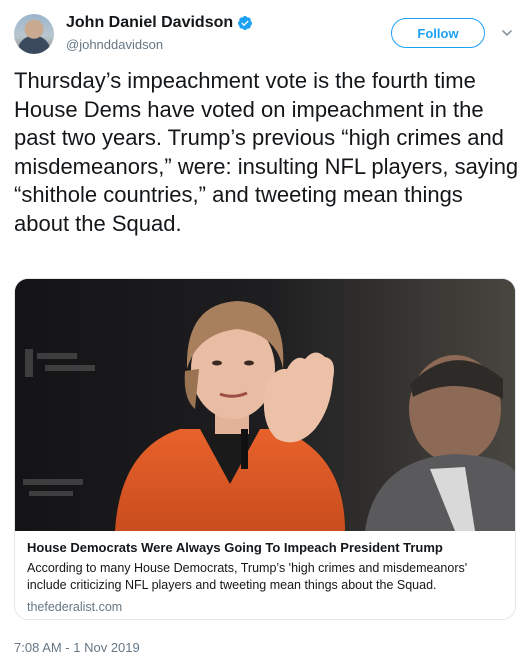 This screenshot has width=531, height=665. I want to click on follow-button: Follow, so click(438, 33).